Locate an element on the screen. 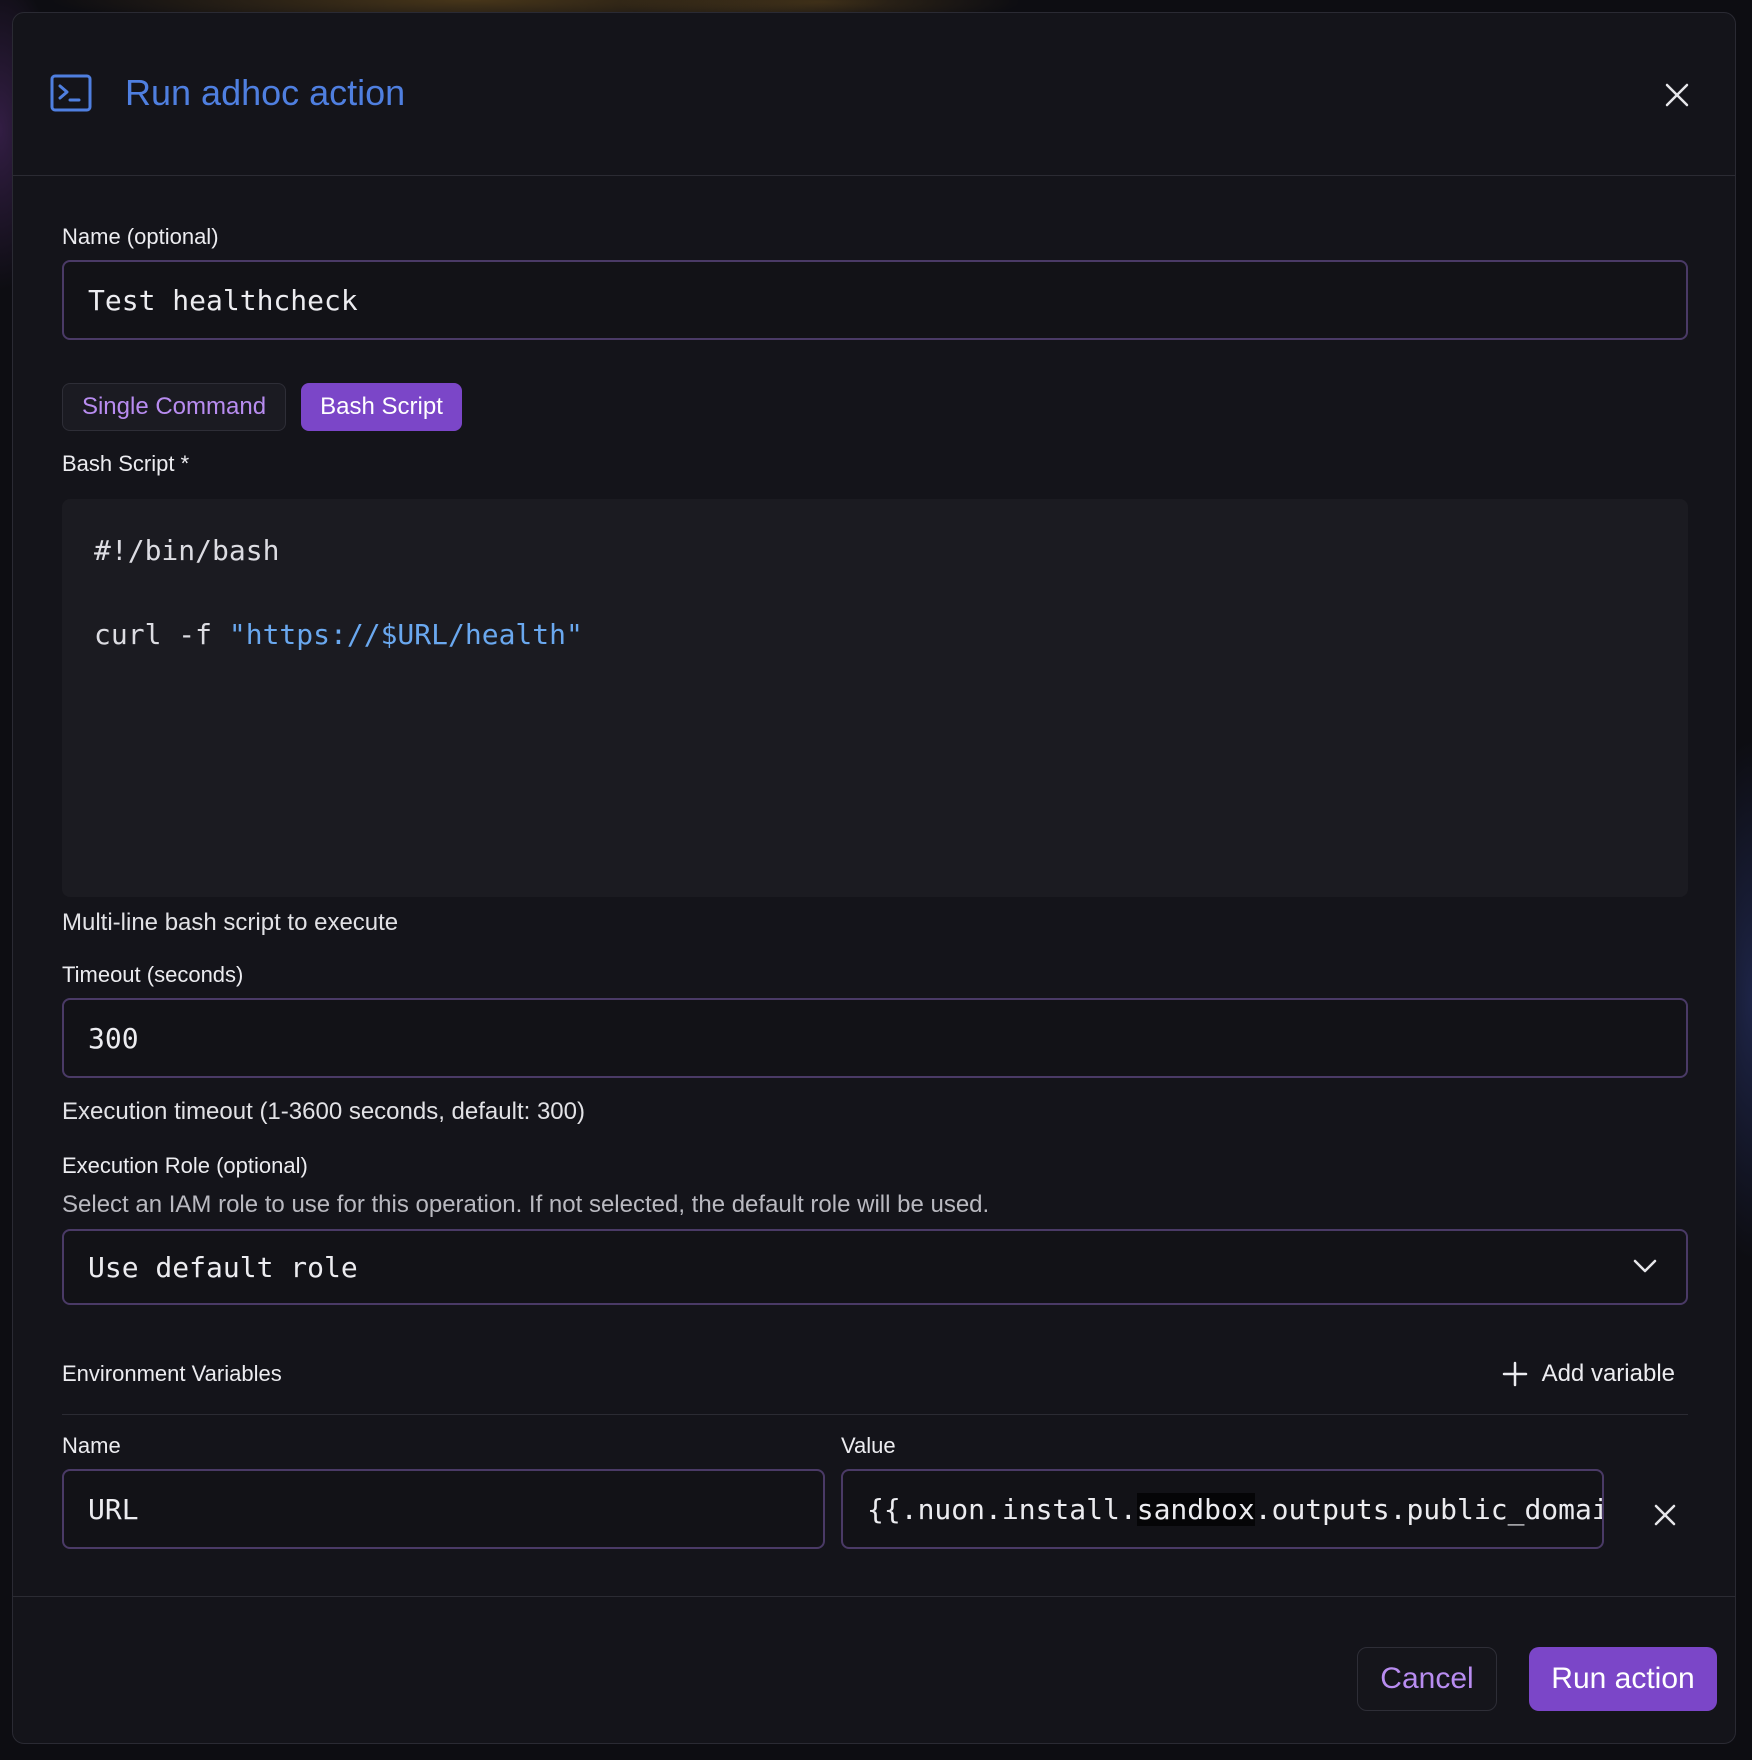  footer-divider is located at coordinates (874, 1596).